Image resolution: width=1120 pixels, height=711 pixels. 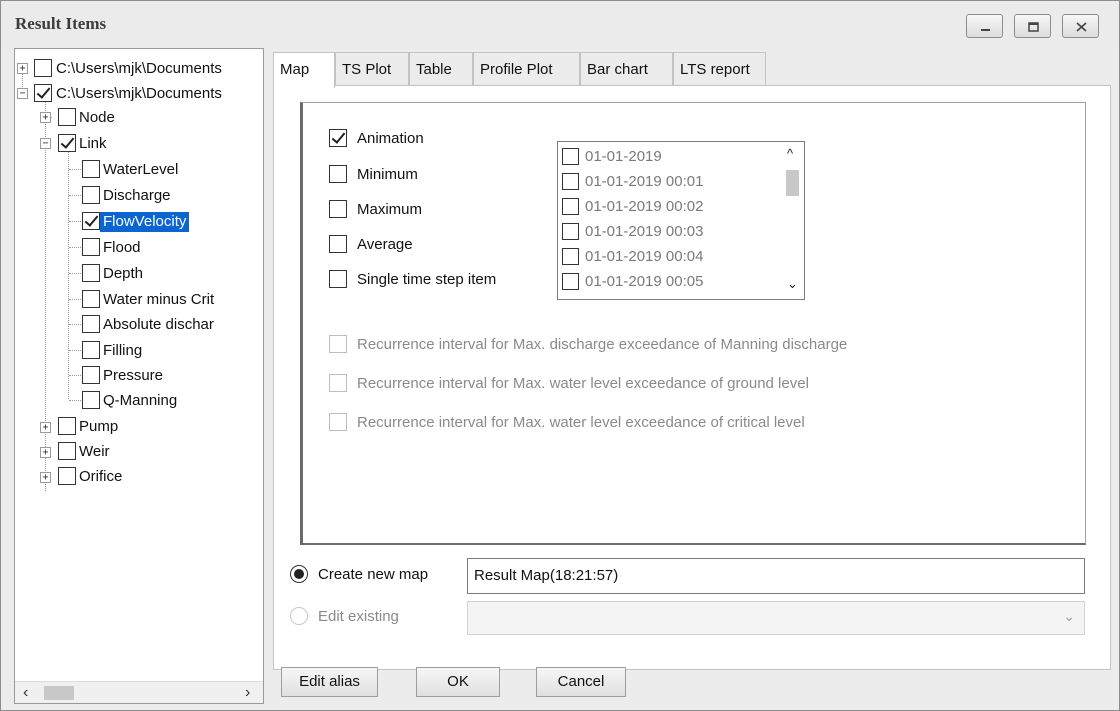 What do you see at coordinates (158, 324) in the screenshot?
I see `tree-item-absolute-discharge: Absolute dischar` at bounding box center [158, 324].